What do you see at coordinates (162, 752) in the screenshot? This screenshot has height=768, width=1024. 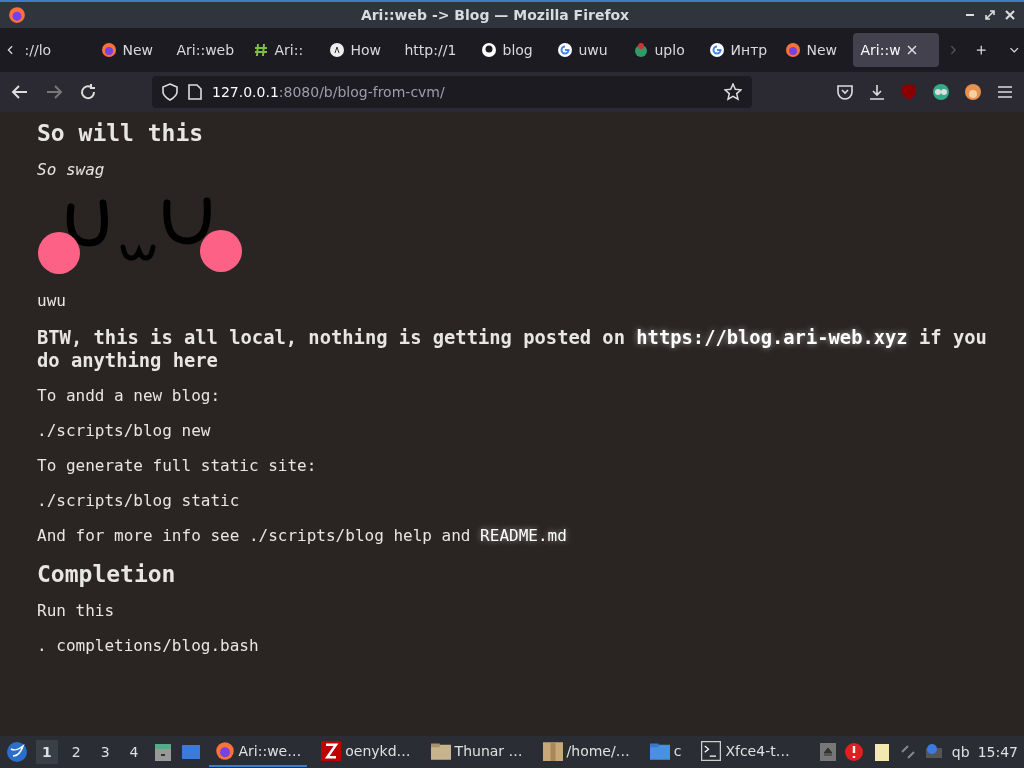 I see `file-cabinet-icon` at bounding box center [162, 752].